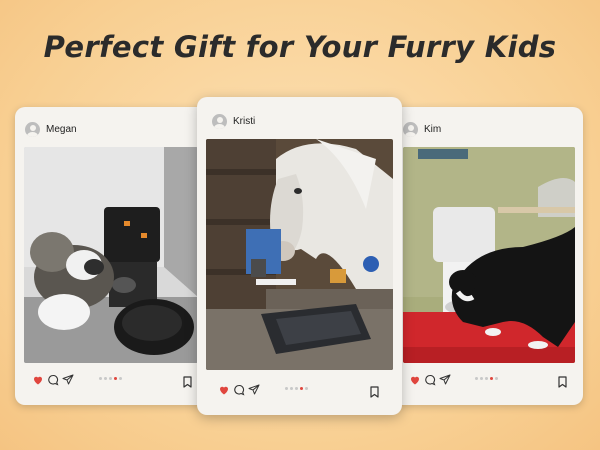 Image resolution: width=600 pixels, height=450 pixels. Describe the element at coordinates (300, 47) in the screenshot. I see `headline: Perfect Gift for Your Furry Kids` at that location.